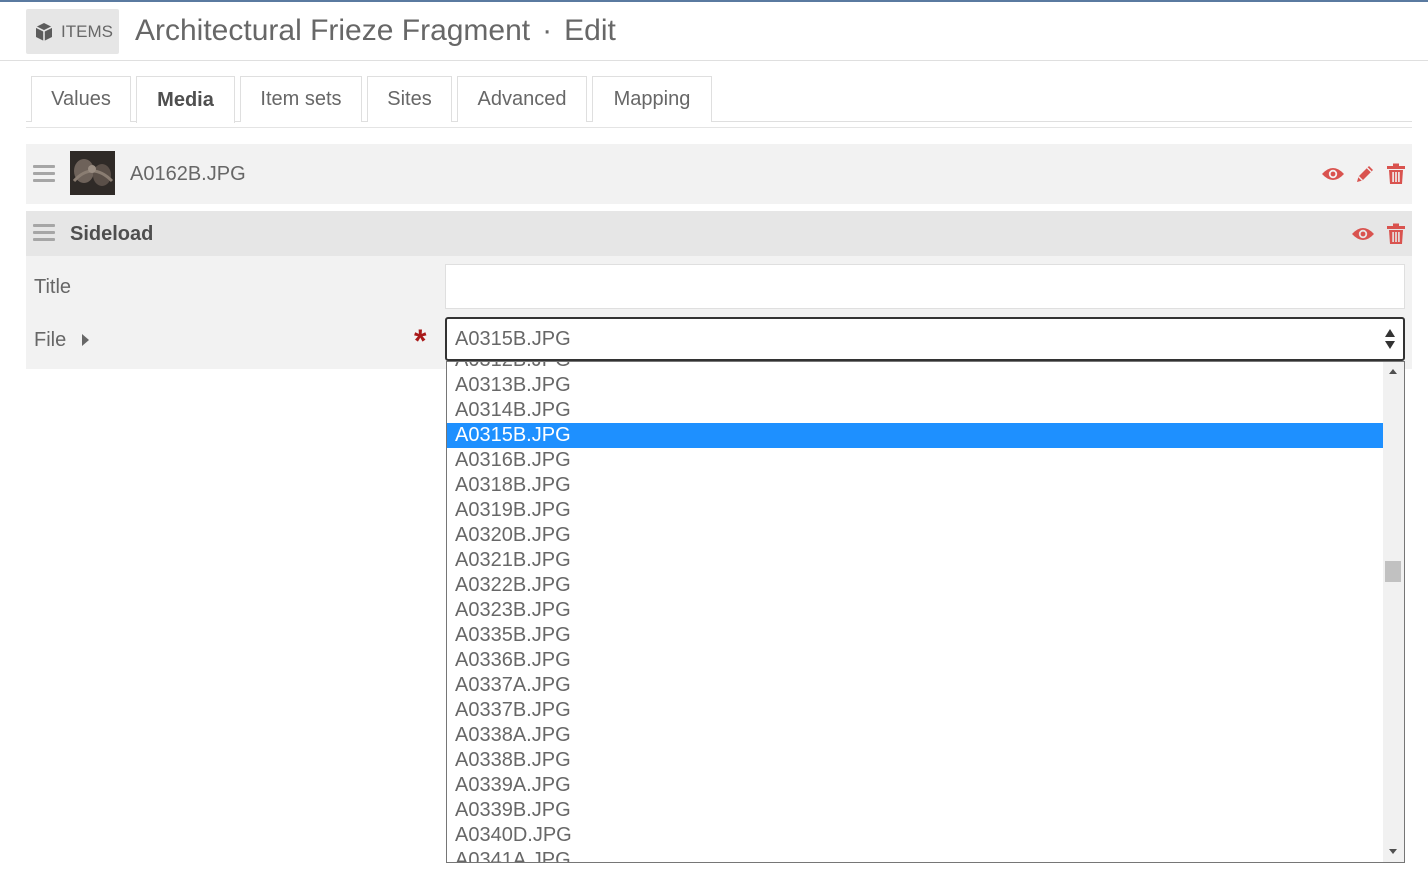 The width and height of the screenshot is (1428, 893). Describe the element at coordinates (915, 710) in the screenshot. I see `dropdown-option: A0337B.JPG` at that location.